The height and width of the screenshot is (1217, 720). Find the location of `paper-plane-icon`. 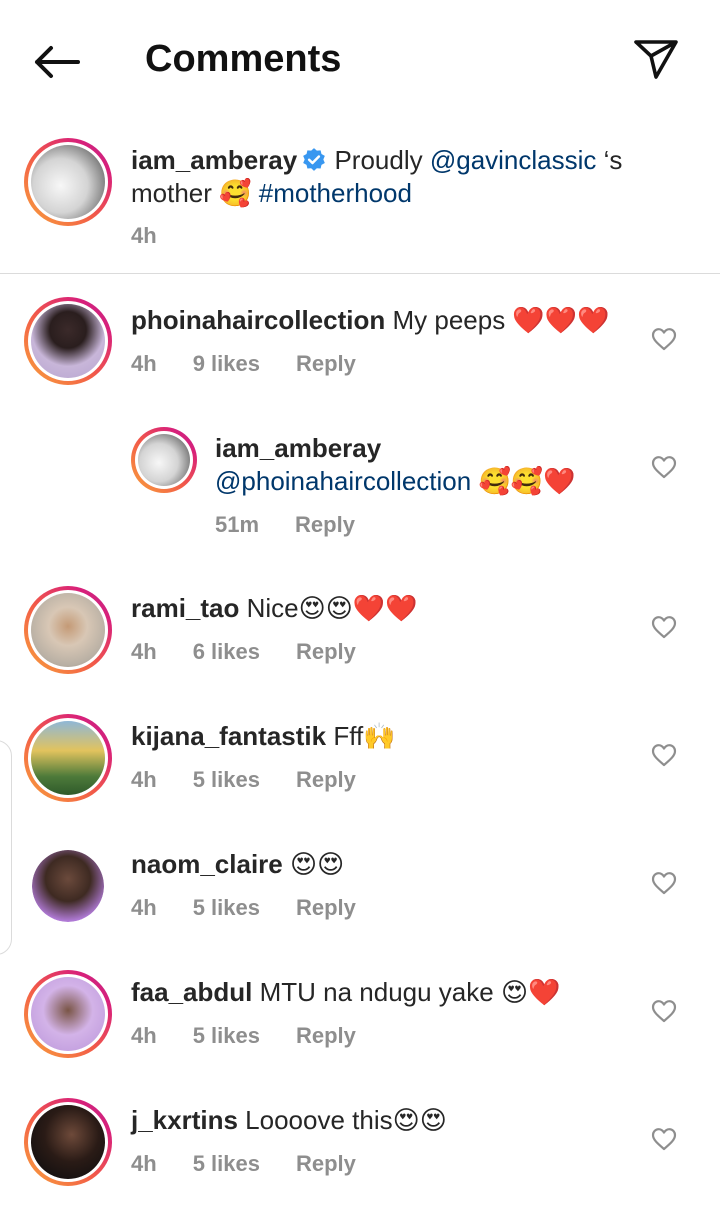

paper-plane-icon is located at coordinates (656, 59).